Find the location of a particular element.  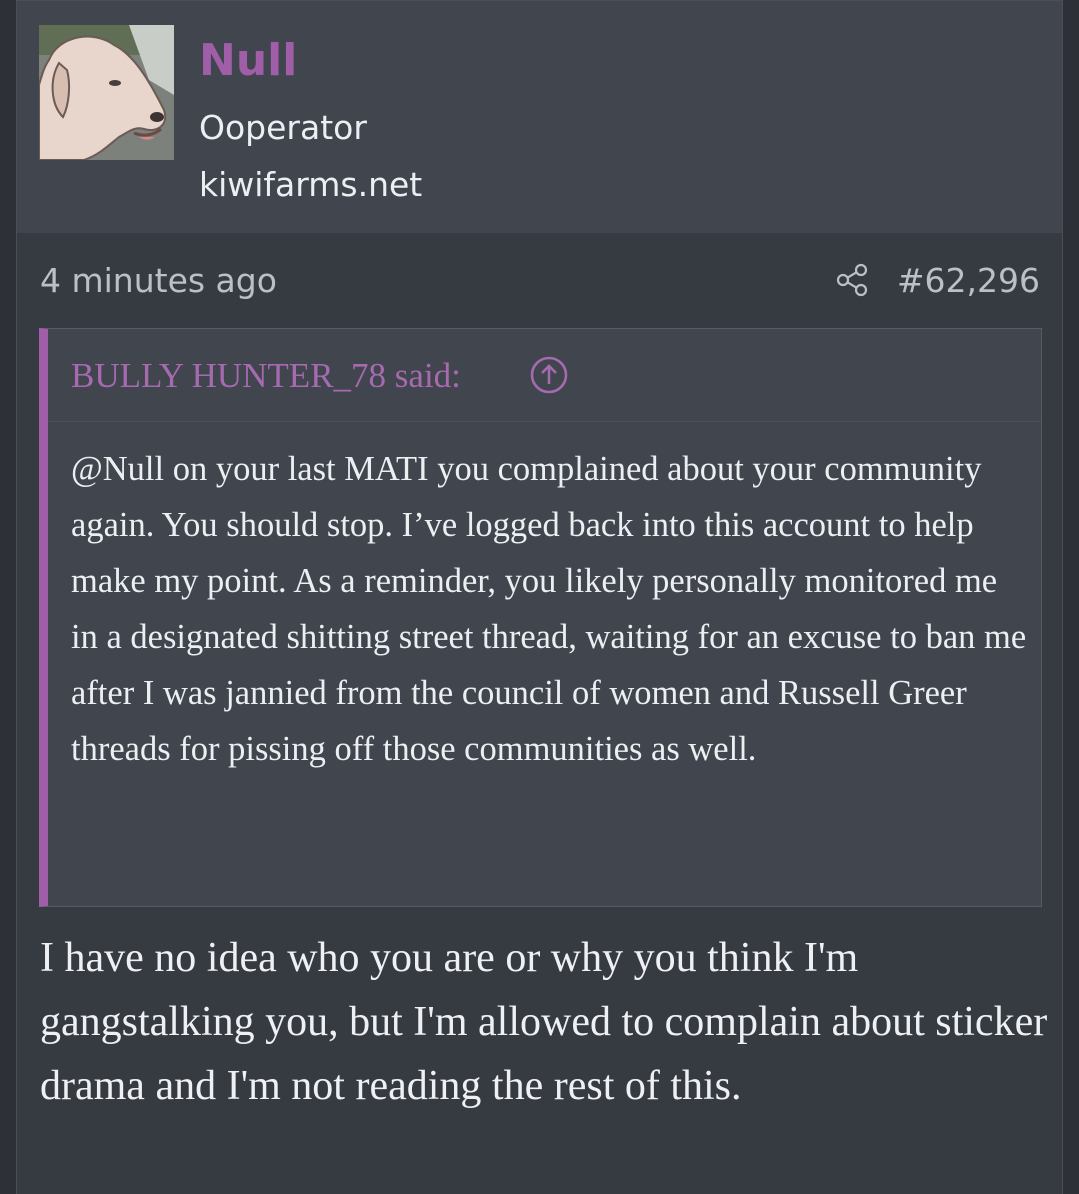

post-timestamp: 4 minutes ago is located at coordinates (158, 281).